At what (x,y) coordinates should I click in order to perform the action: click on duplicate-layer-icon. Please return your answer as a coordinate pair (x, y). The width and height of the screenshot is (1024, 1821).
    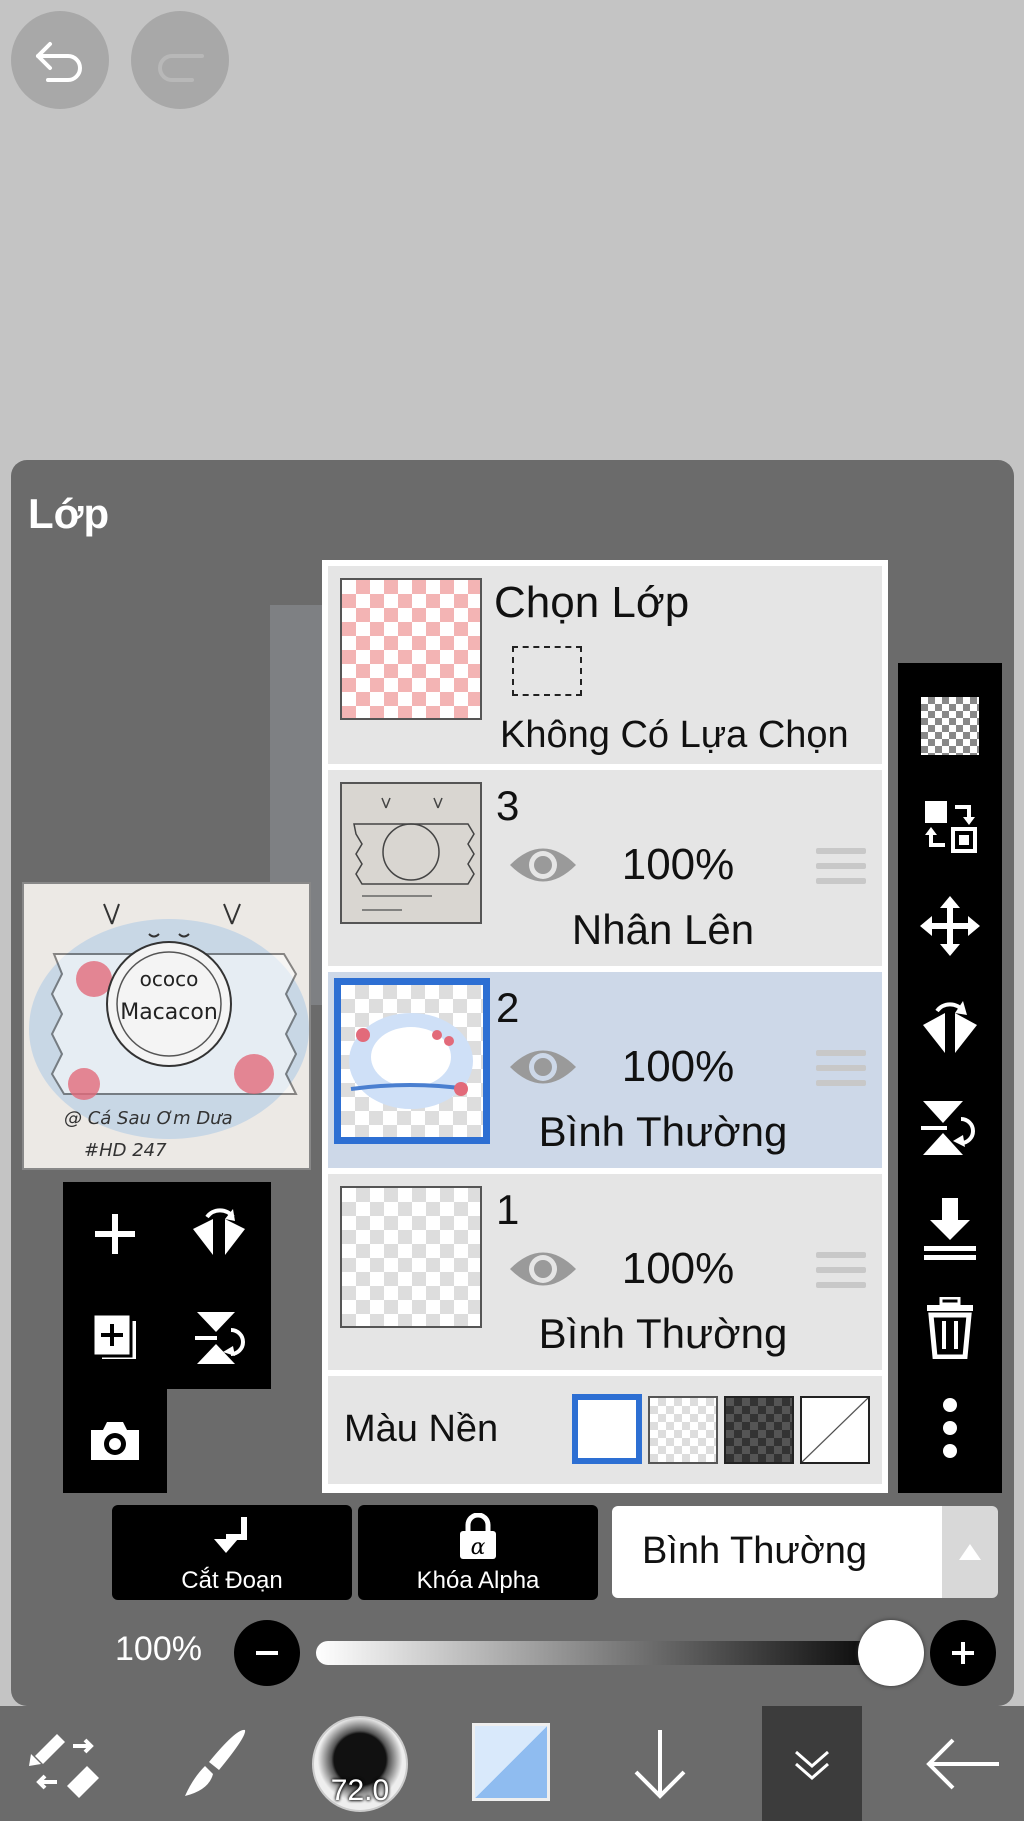
    Looking at the image, I should click on (114, 1336).